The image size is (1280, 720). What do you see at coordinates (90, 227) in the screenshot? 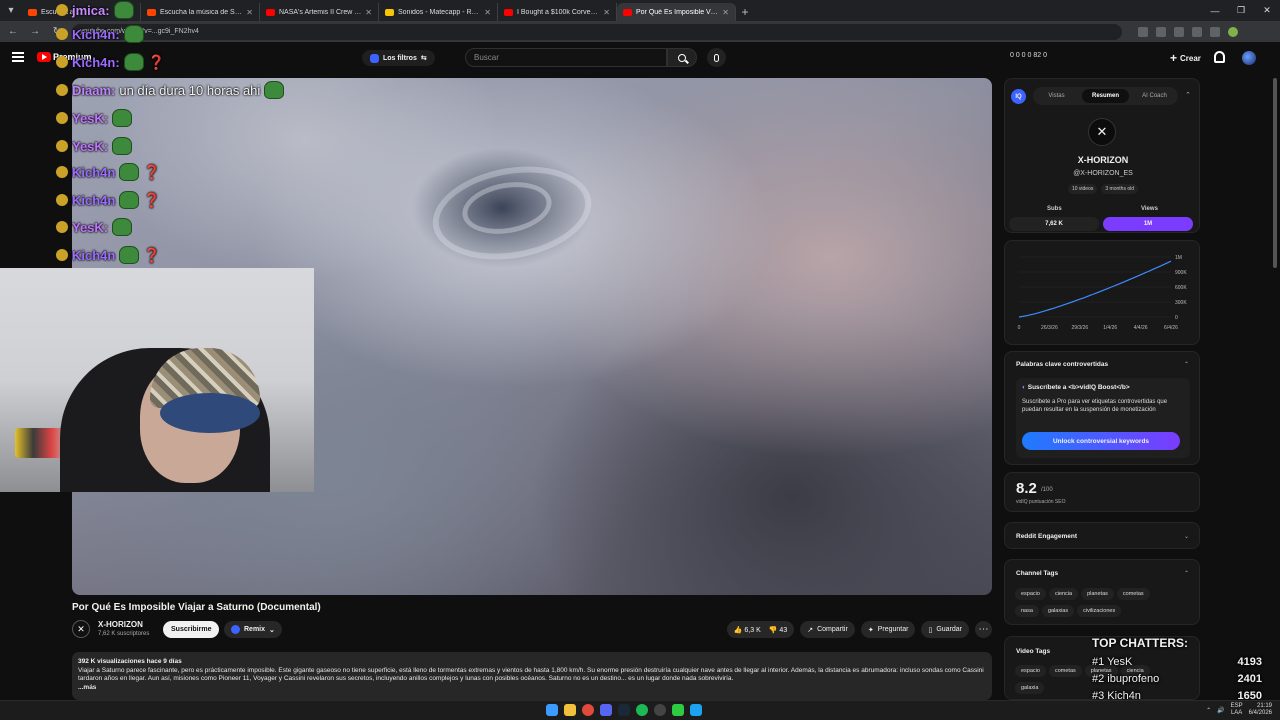
I see `chat-username: YesK:` at bounding box center [90, 227].